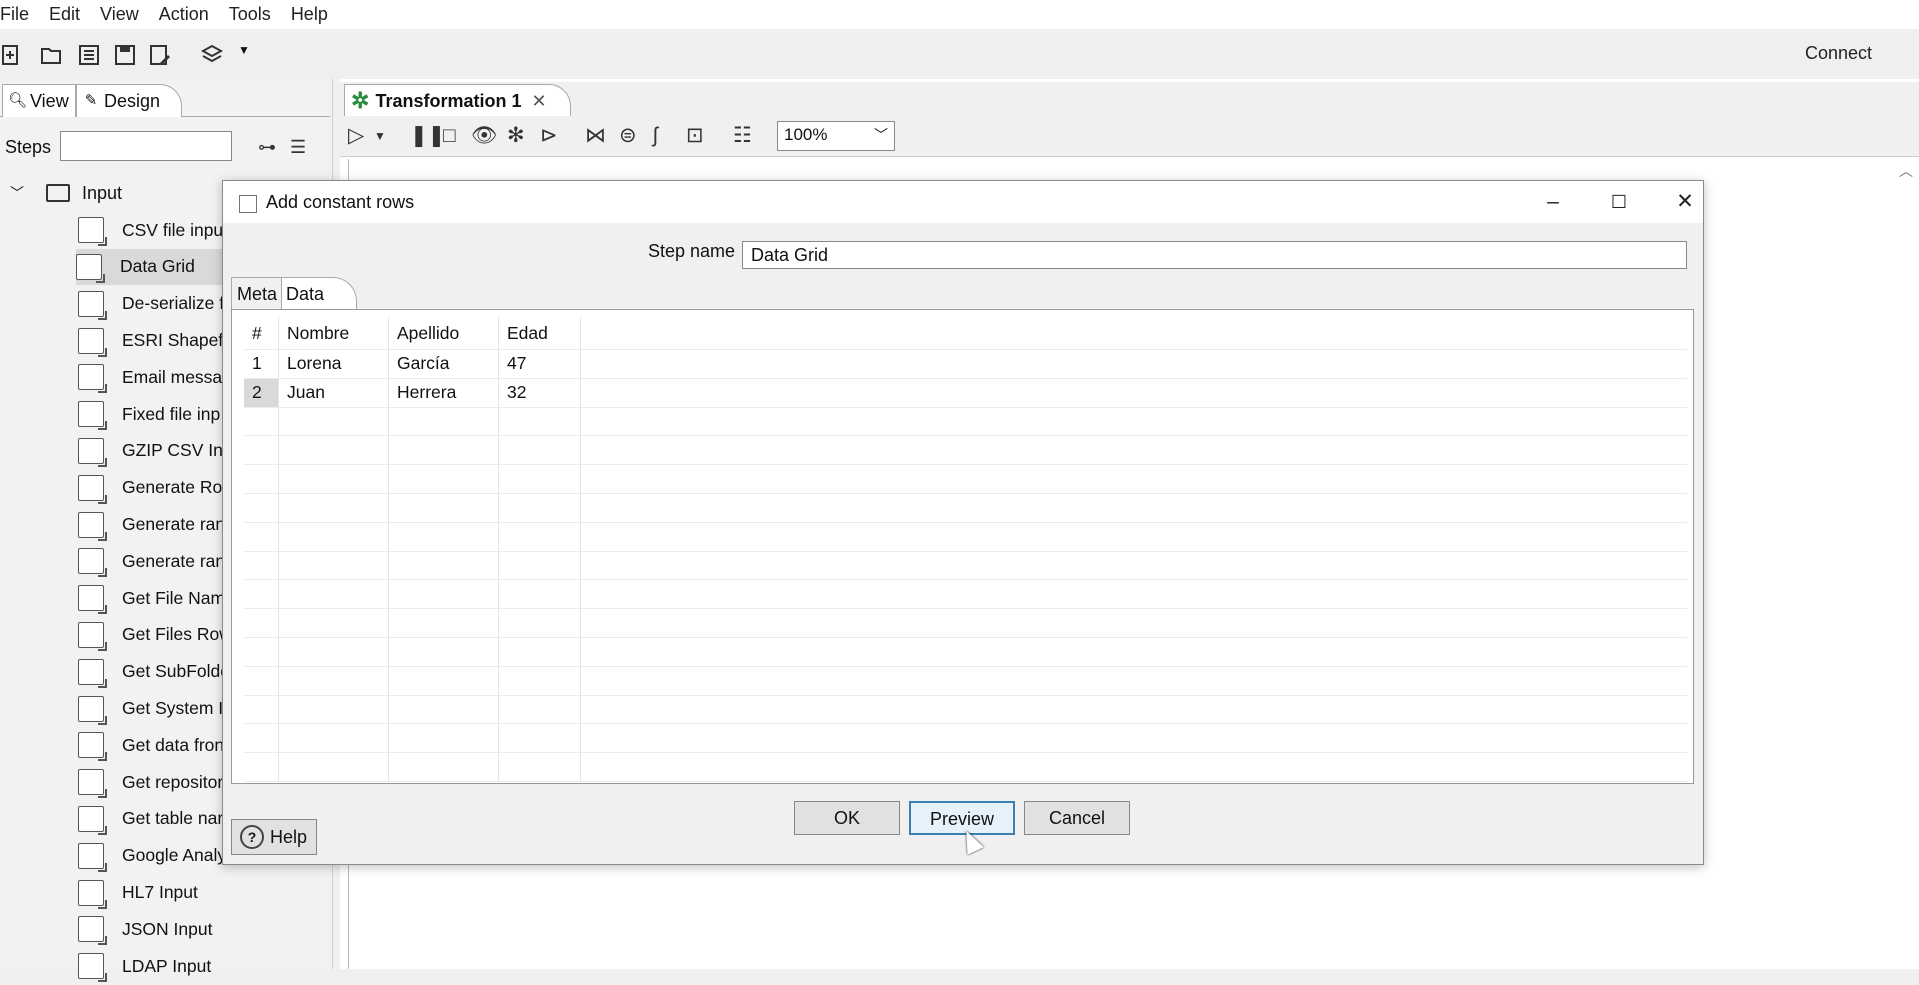 This screenshot has height=985, width=1919. I want to click on tree-item-label: JSON Input, so click(167, 928).